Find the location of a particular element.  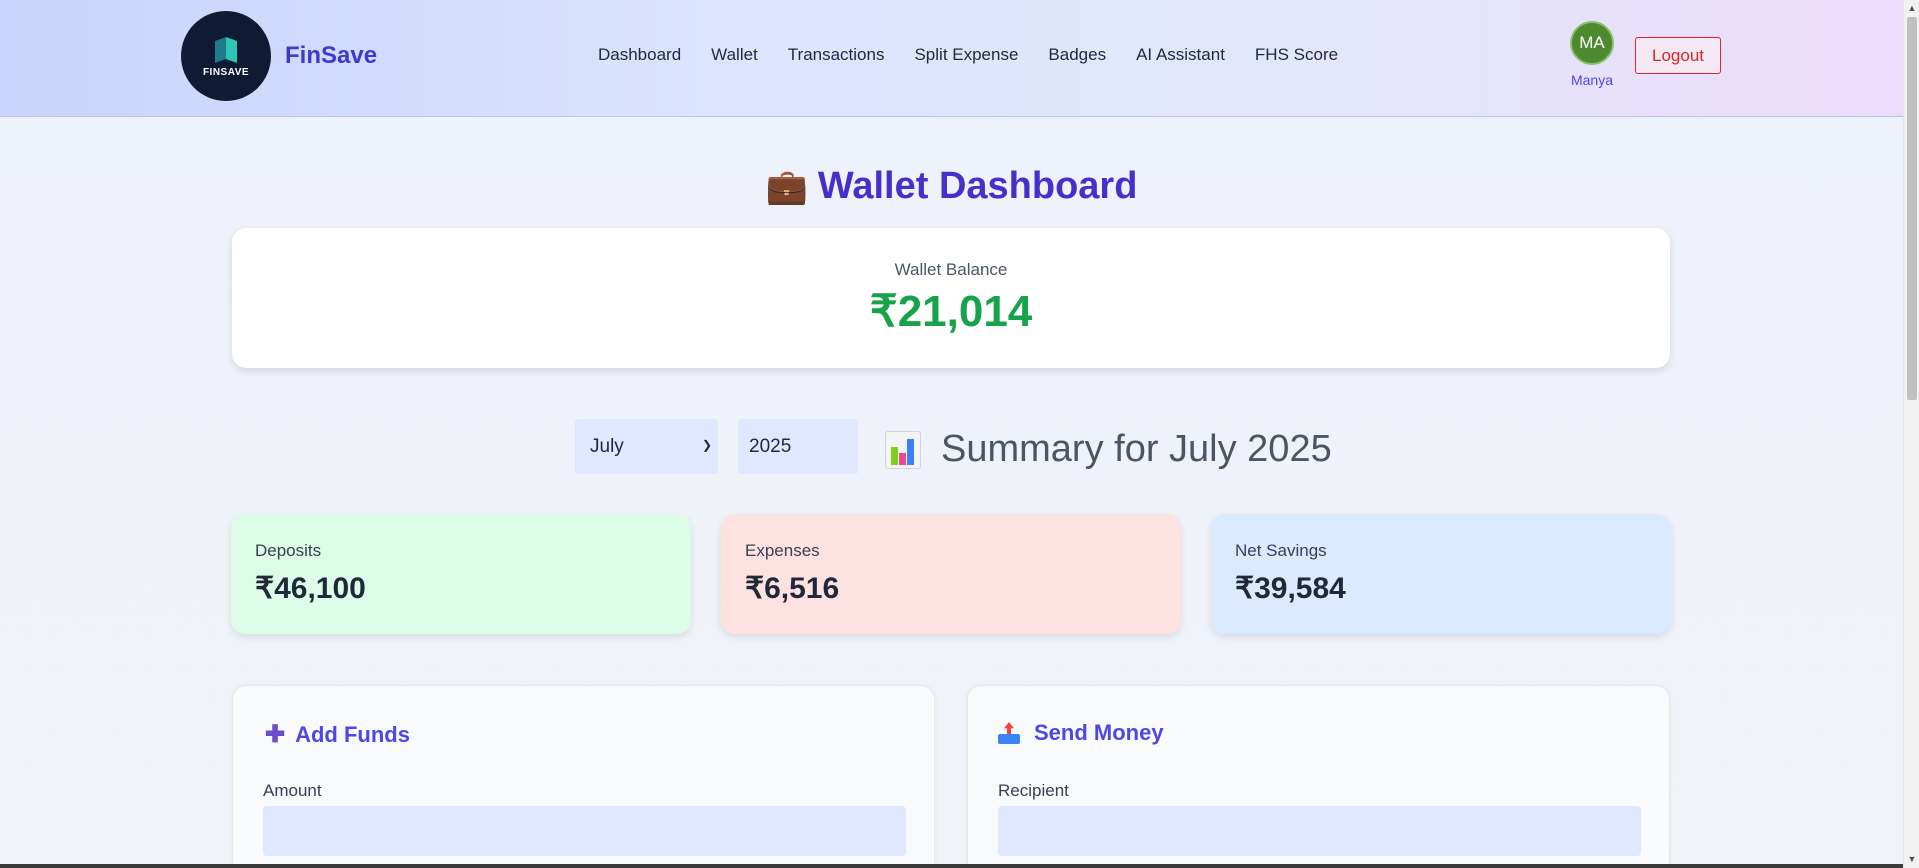

net-savings-label: Net Savings is located at coordinates (1281, 550).